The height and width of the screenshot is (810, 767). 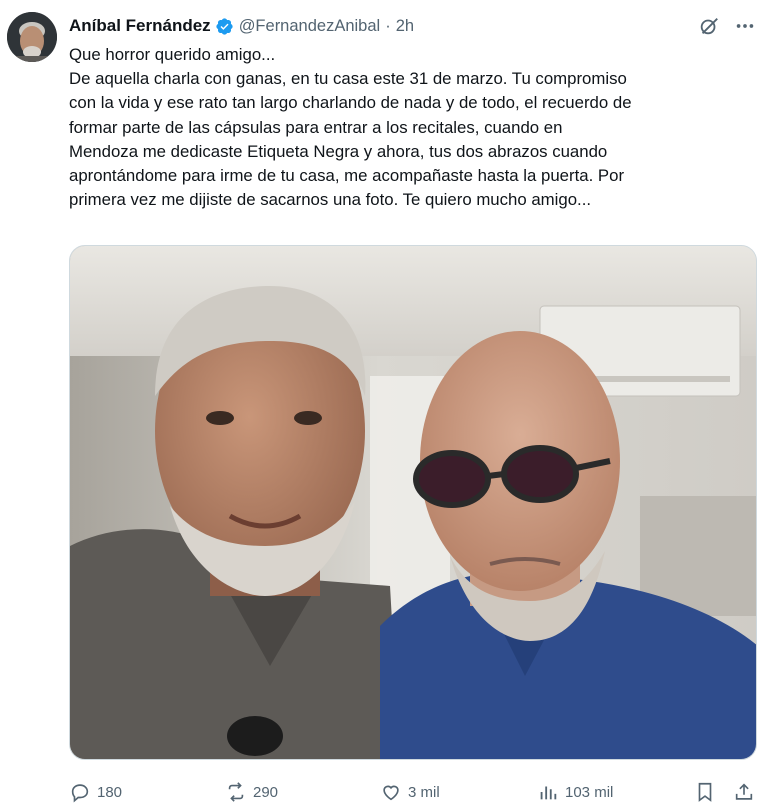 I want to click on share-icon, so click(x=744, y=791).